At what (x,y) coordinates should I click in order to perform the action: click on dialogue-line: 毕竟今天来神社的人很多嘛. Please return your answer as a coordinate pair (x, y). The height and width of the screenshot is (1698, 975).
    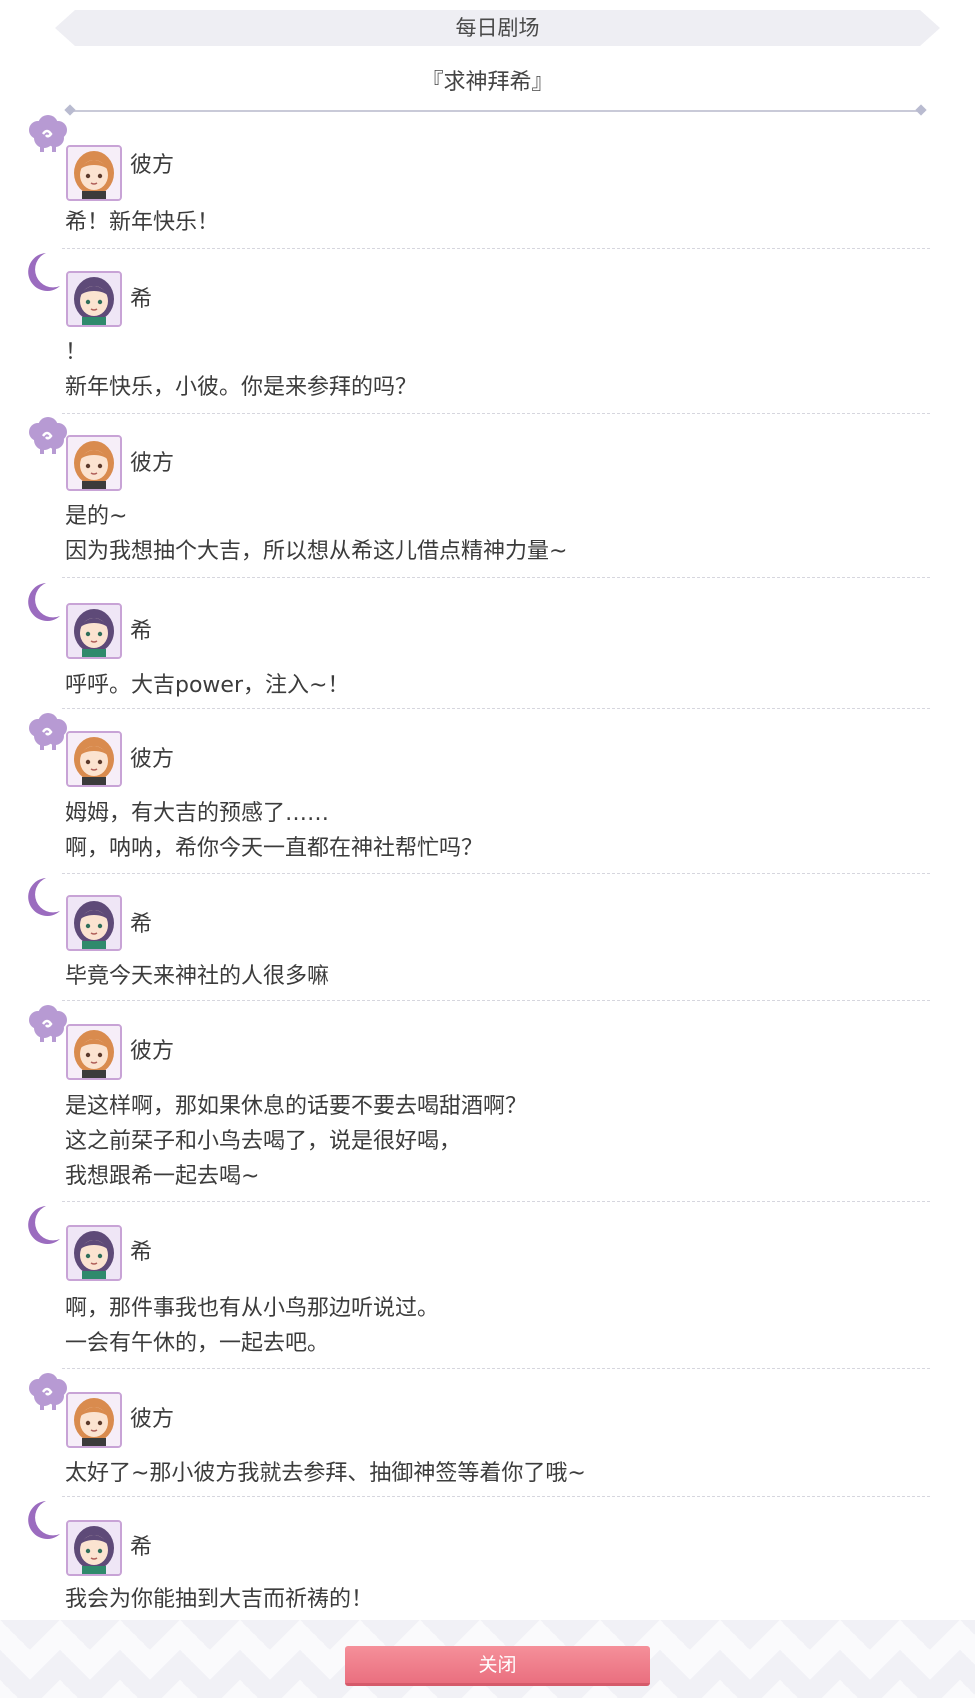
    Looking at the image, I should click on (197, 976).